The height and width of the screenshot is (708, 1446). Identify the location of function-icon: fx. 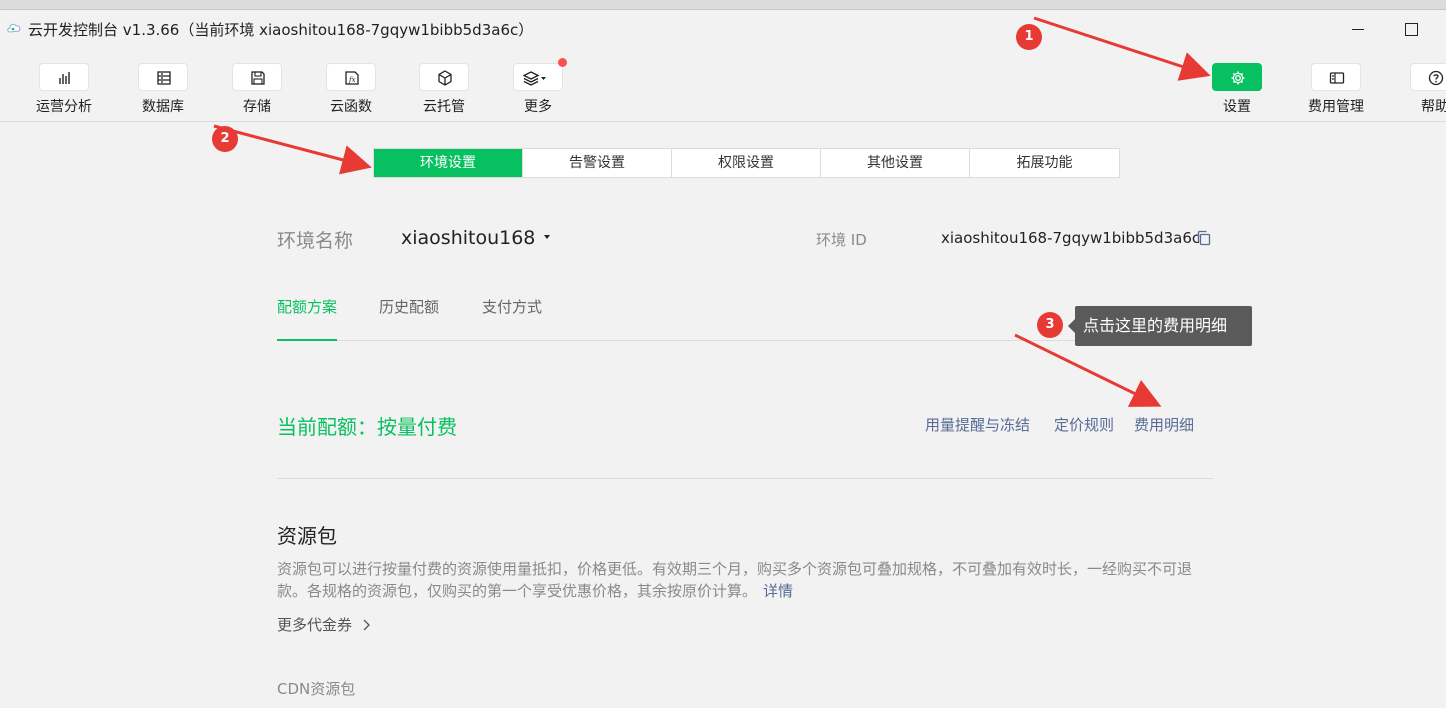
(351, 77).